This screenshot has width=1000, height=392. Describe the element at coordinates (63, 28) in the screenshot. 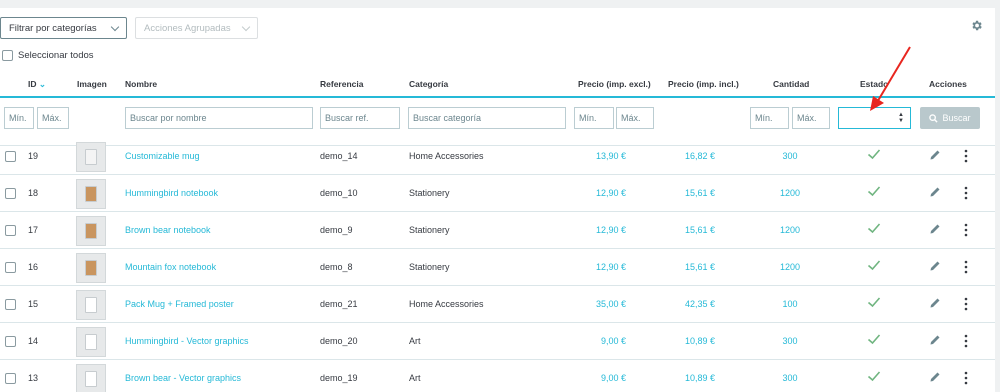

I see `filter-by-category-button: Filtrar por categorías` at that location.